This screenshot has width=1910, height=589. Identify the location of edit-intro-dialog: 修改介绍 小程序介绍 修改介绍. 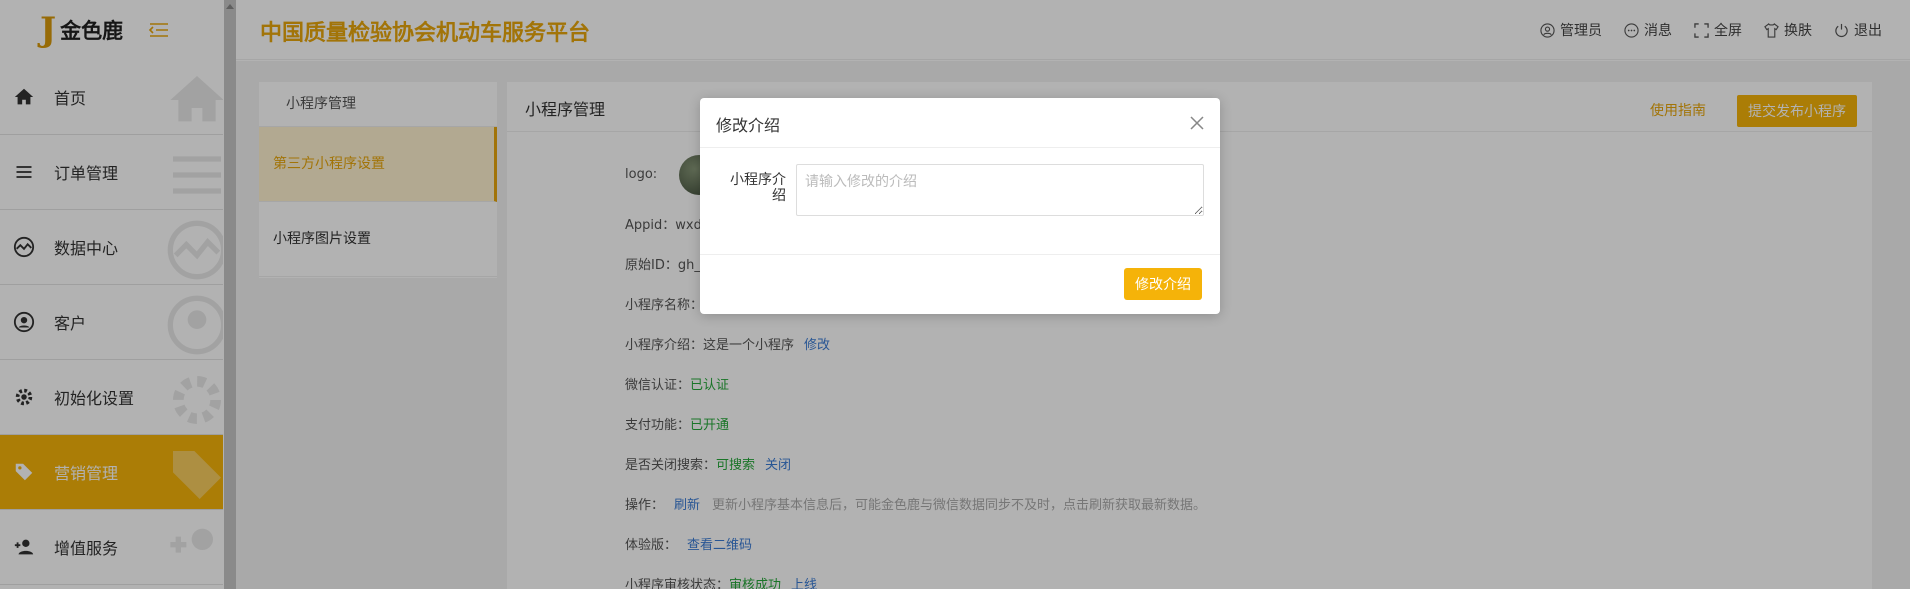
(960, 206).